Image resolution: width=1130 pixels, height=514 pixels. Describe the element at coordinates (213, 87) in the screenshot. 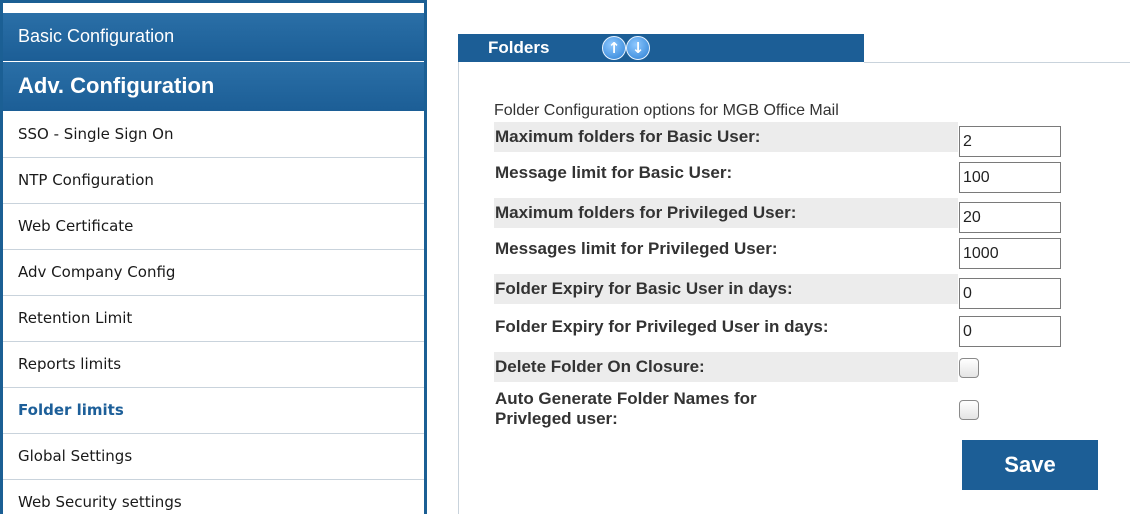

I see `sidebar-header-adv-configuration: Adv. Configuration` at that location.